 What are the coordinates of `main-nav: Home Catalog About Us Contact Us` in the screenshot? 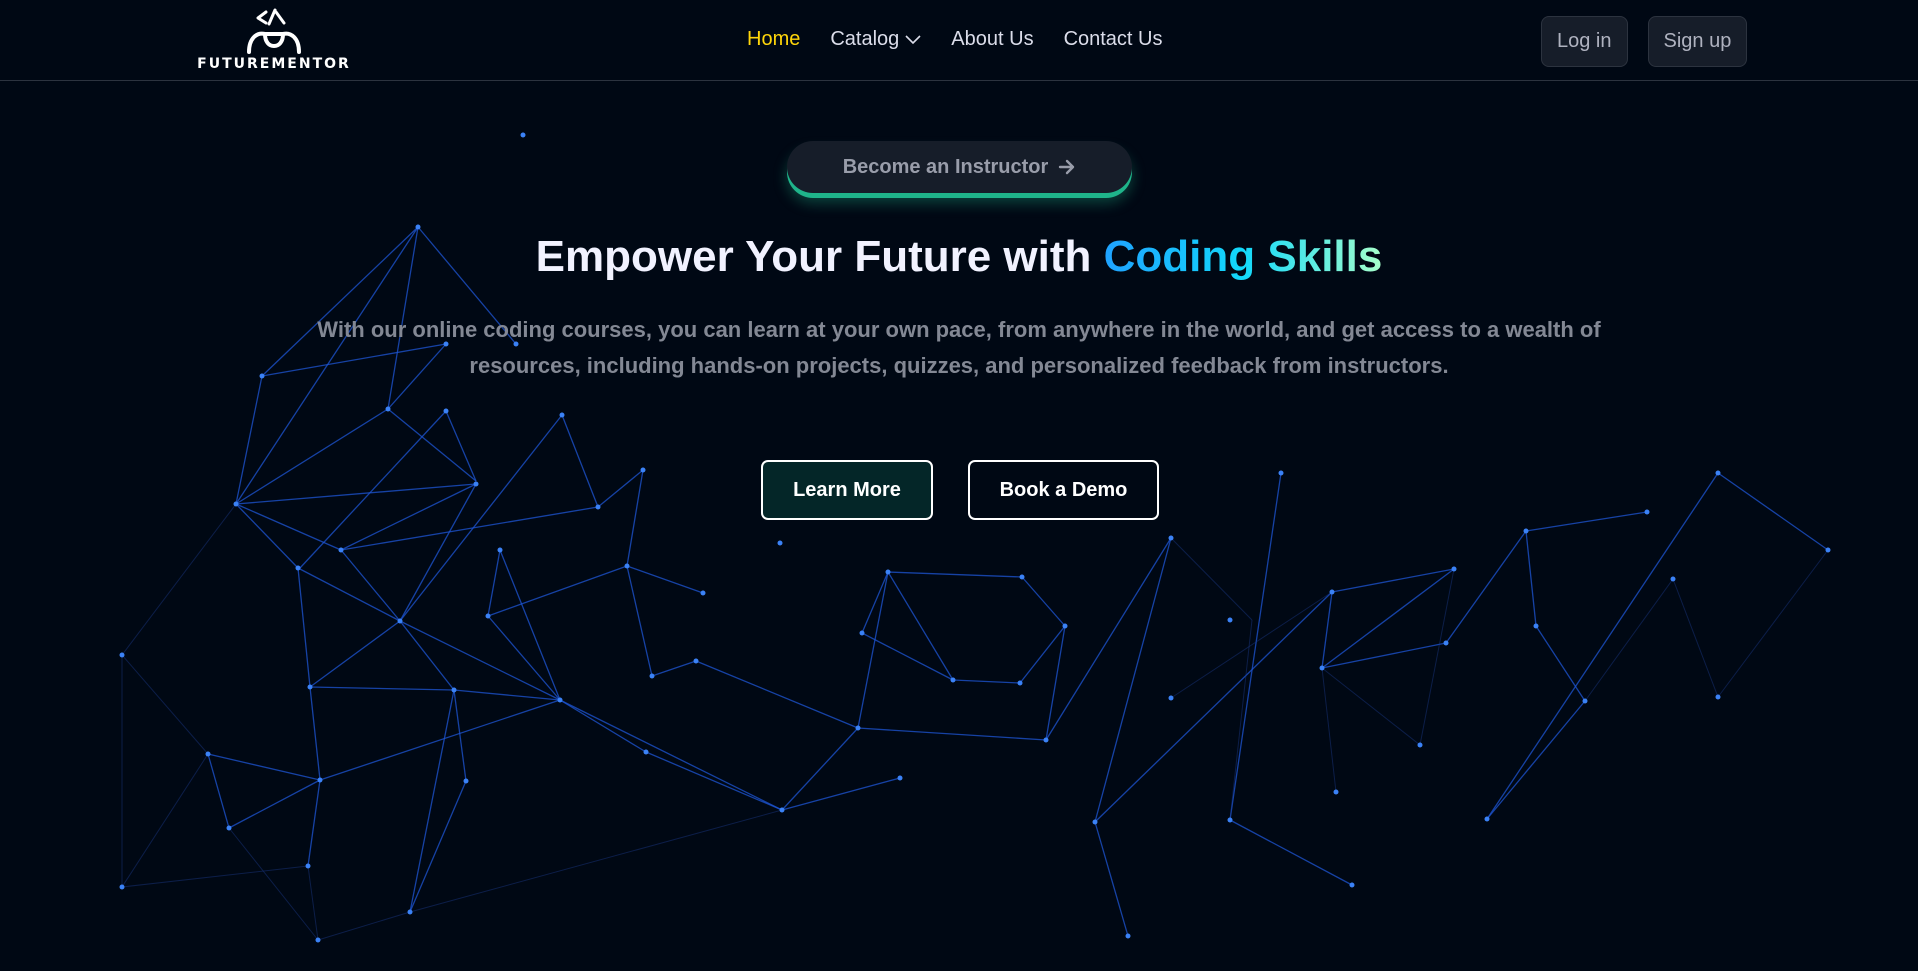 It's located at (955, 39).